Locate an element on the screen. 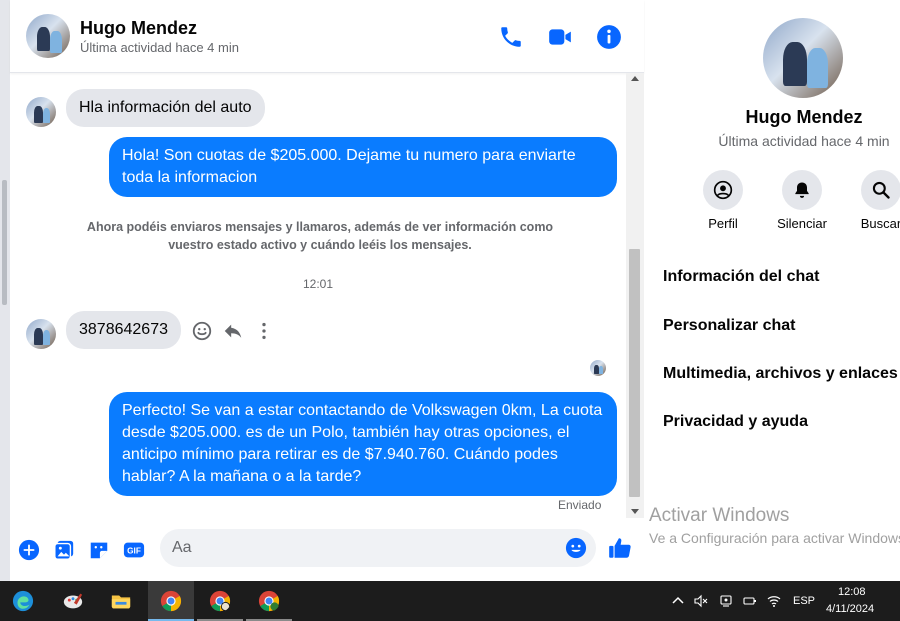 Image resolution: width=900 pixels, height=621 pixels. plus-icon is located at coordinates (29, 550).